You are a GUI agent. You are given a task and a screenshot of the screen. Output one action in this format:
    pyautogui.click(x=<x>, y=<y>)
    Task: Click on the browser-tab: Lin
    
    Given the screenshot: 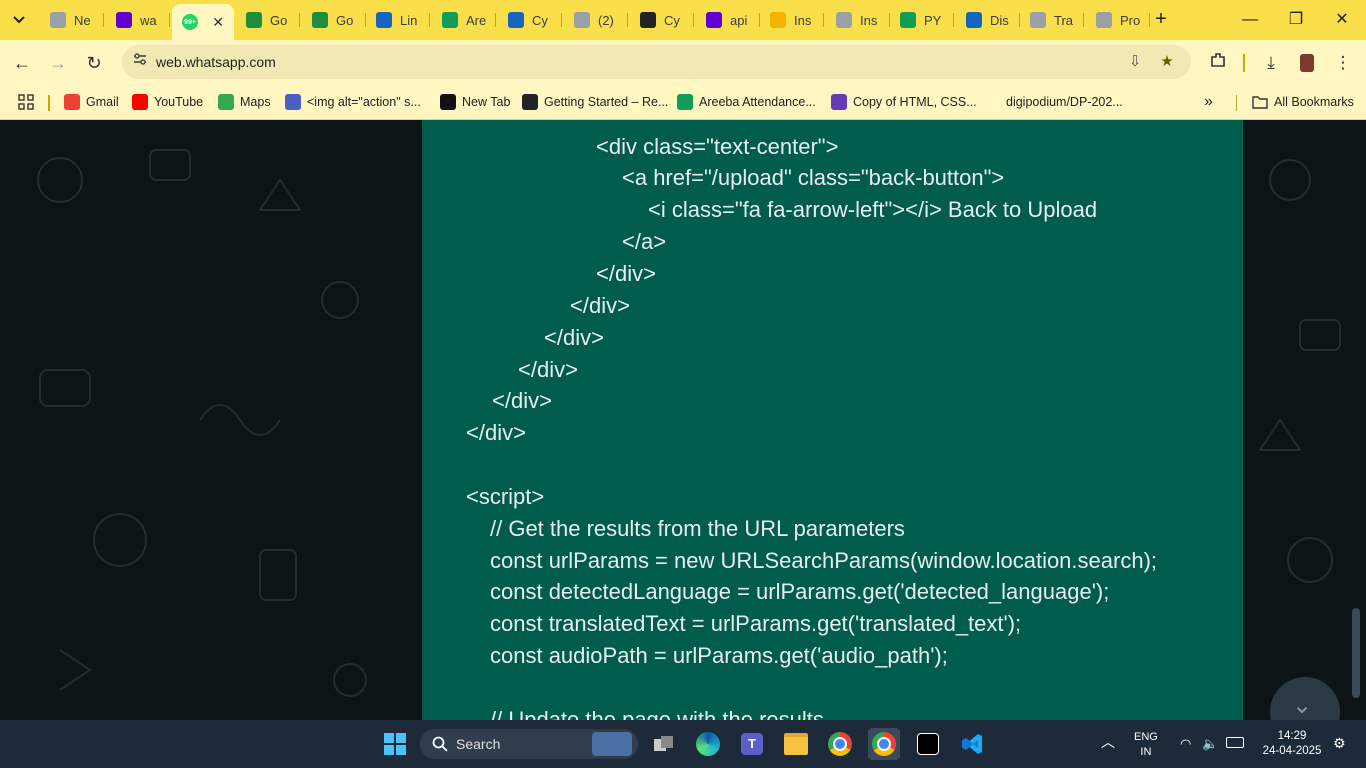 What is the action you would take?
    pyautogui.click(x=398, y=20)
    